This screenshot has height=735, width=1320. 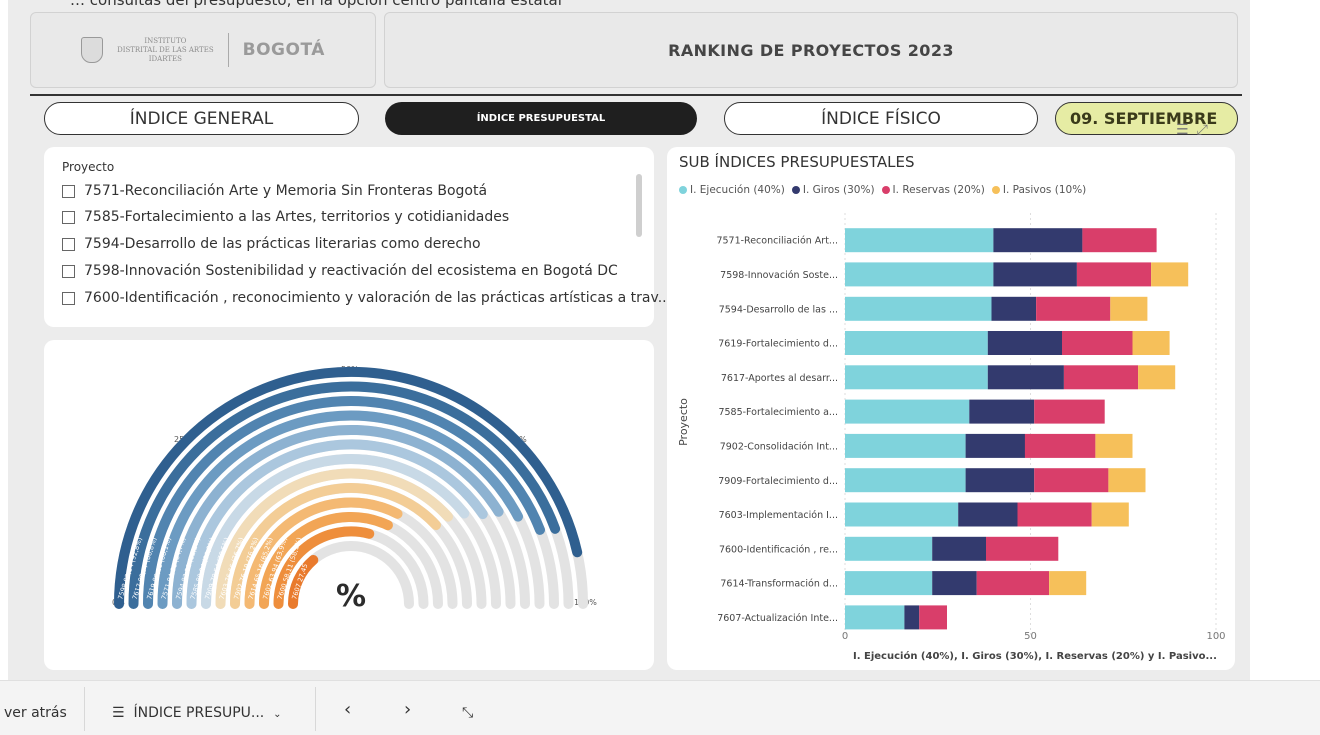 What do you see at coordinates (933, 190) in the screenshot?
I see `legend-item: I. Reservas (20%)` at bounding box center [933, 190].